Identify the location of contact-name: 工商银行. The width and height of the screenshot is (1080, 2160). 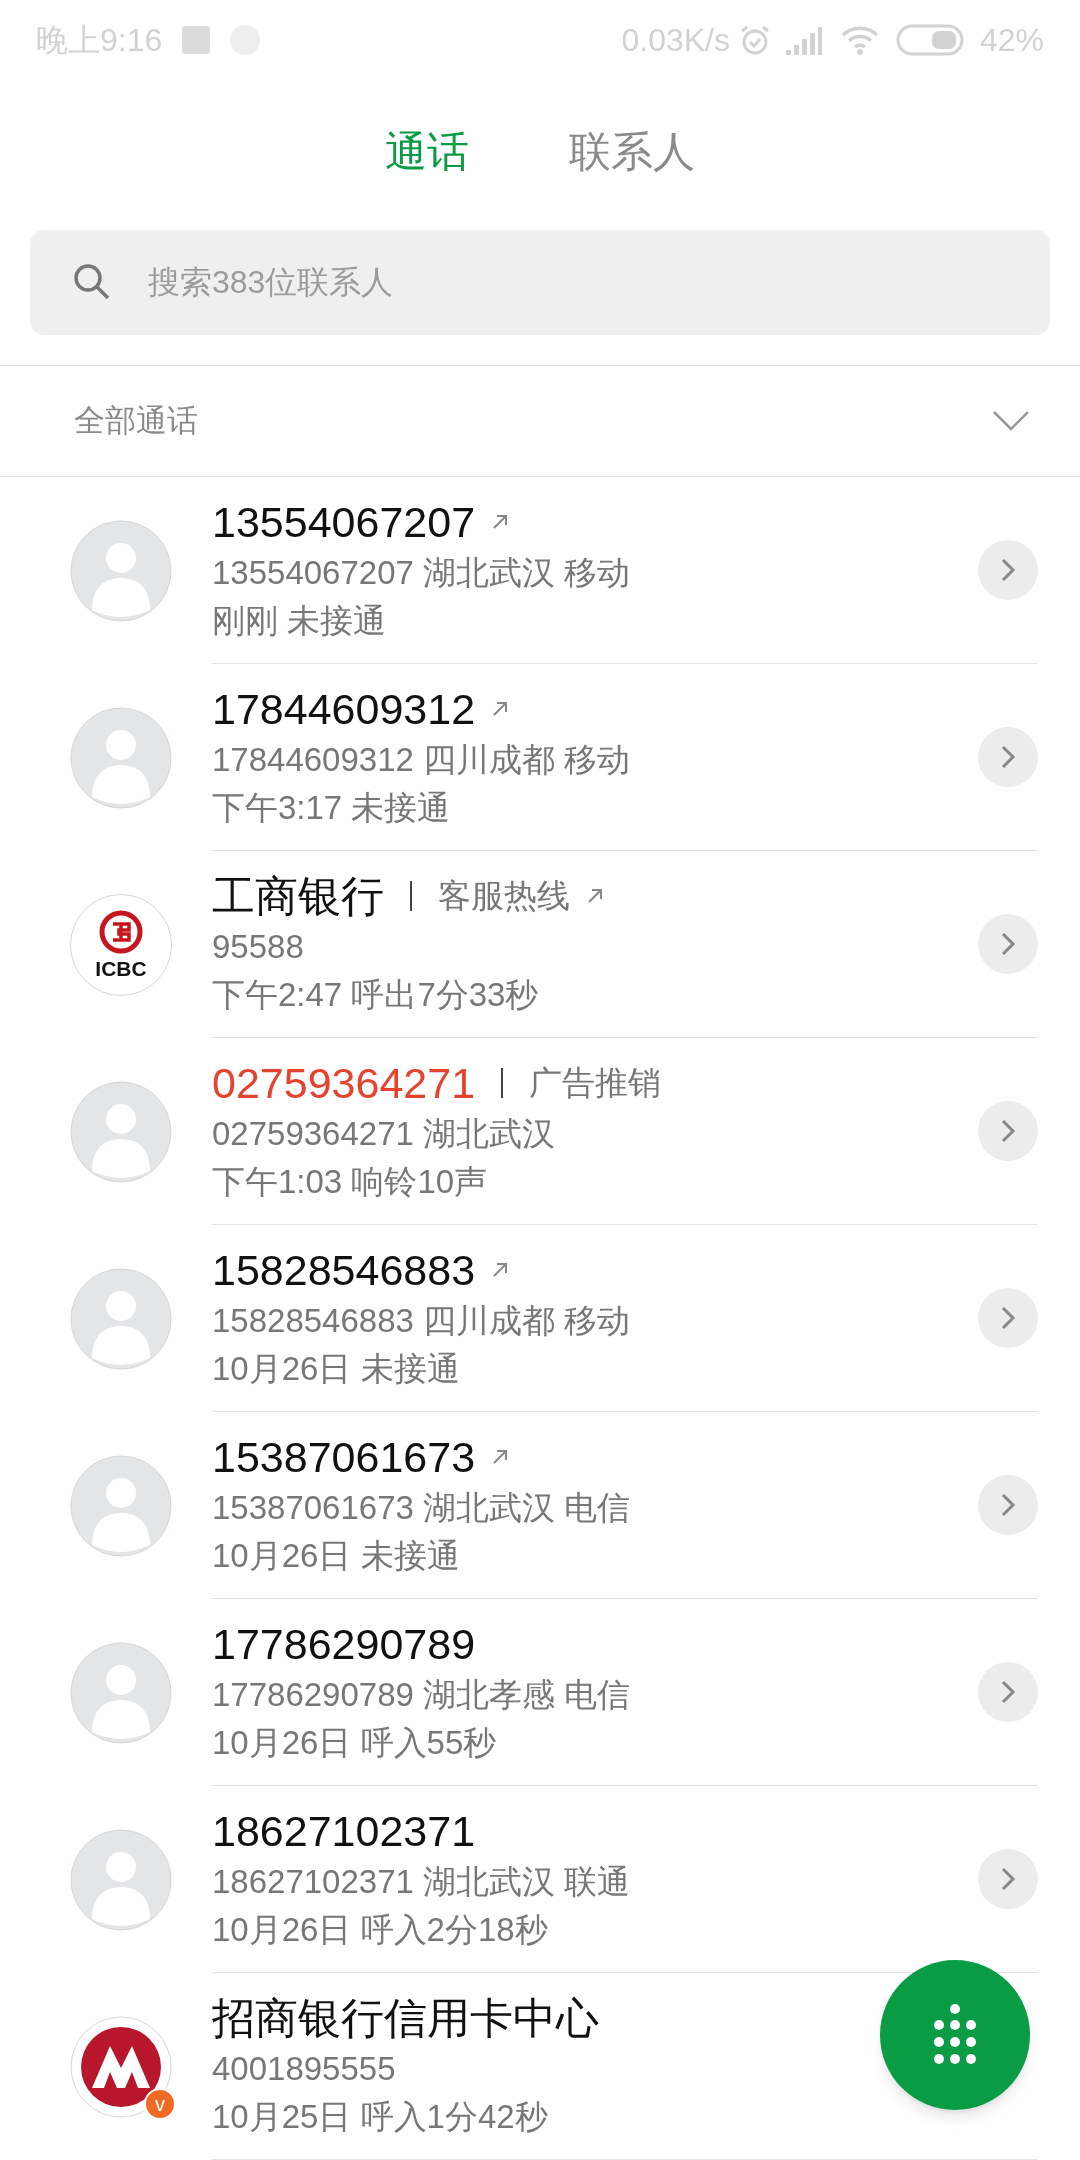
(298, 896).